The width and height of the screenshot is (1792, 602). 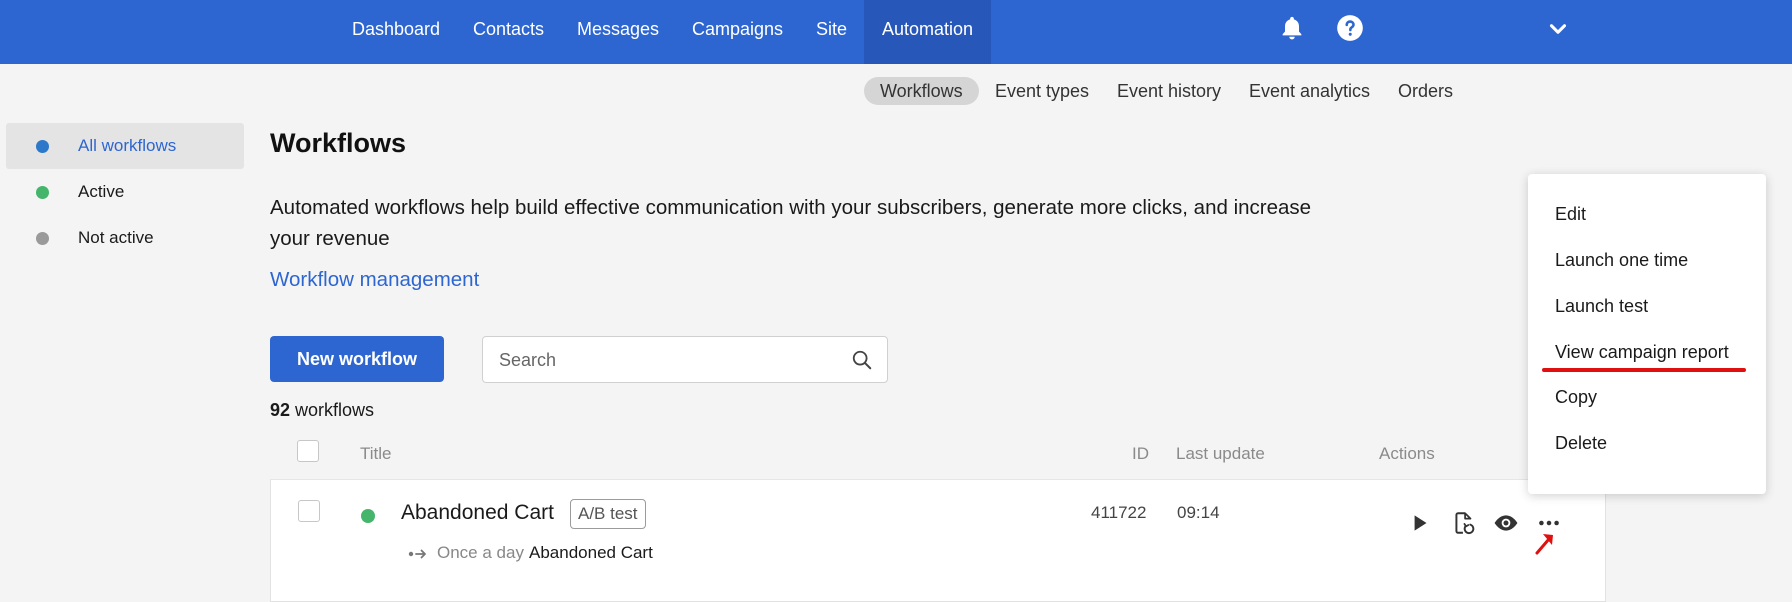 I want to click on workflow-last-update: 09:14, so click(x=1198, y=512).